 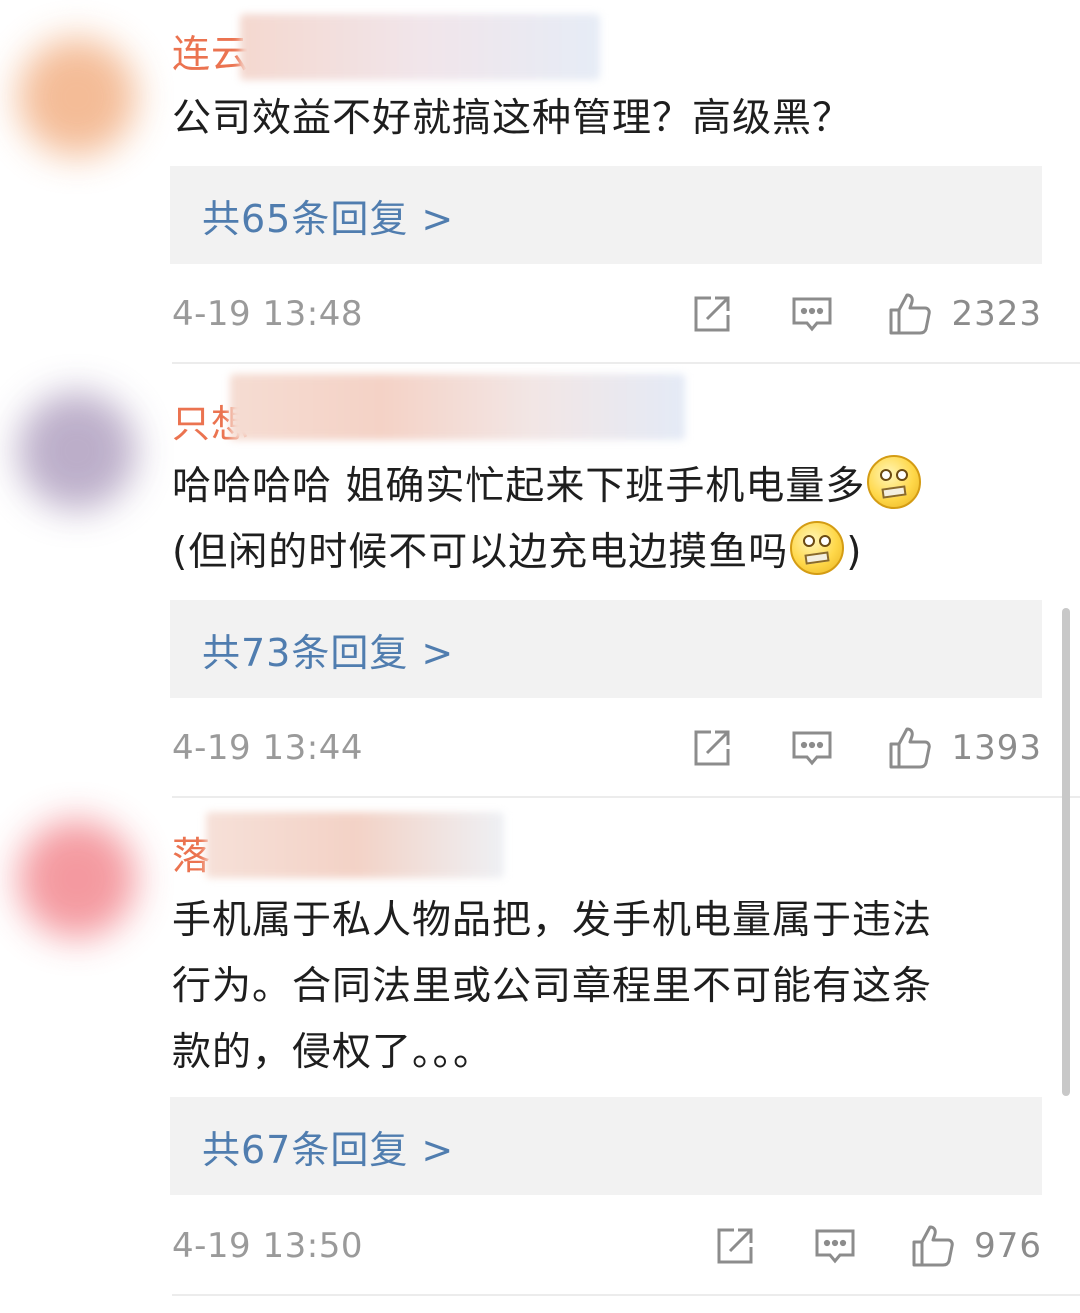 I want to click on comment-line: 公司效益不好就搞这种管理？高级黑？, so click(x=512, y=118).